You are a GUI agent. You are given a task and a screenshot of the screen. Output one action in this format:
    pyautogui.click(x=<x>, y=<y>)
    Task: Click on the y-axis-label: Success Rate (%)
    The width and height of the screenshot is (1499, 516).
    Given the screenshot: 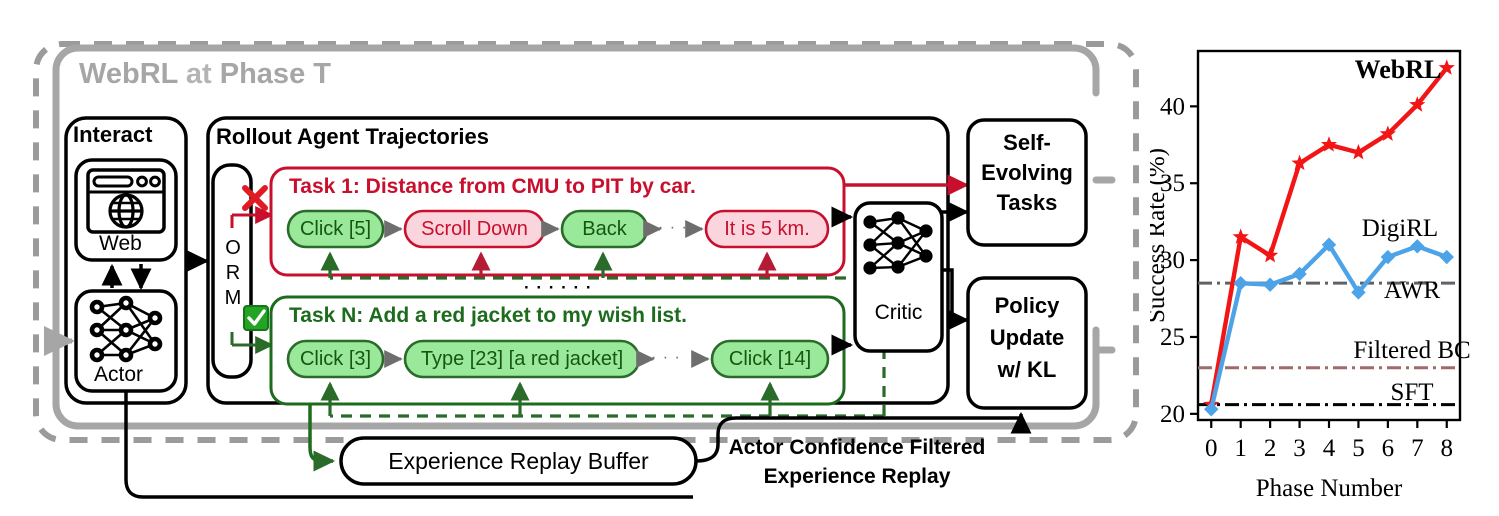 What is the action you would take?
    pyautogui.click(x=1160, y=235)
    